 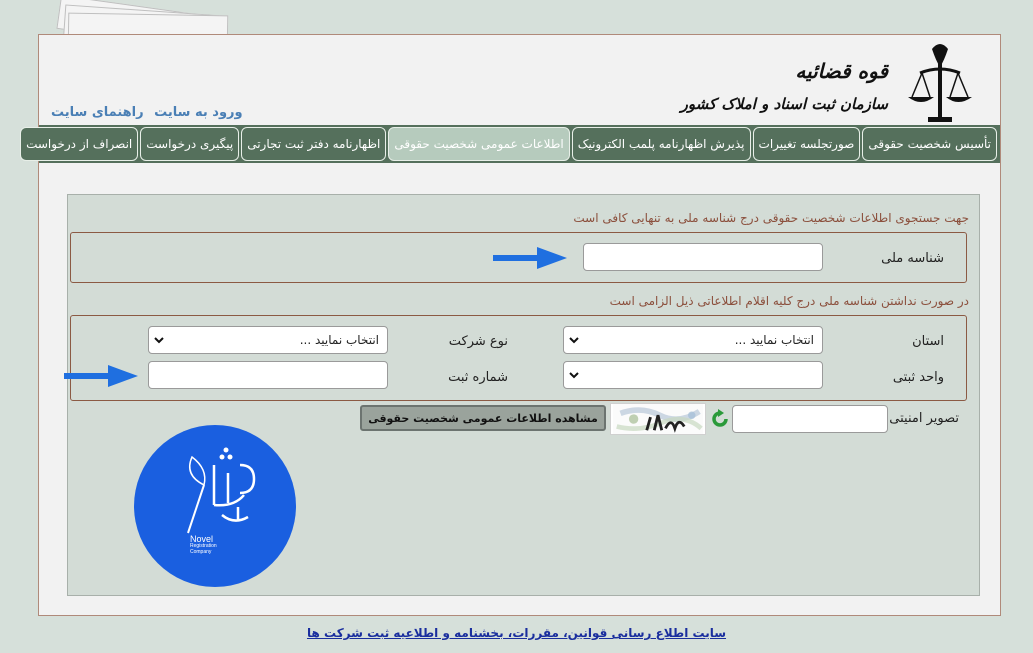 What do you see at coordinates (201, 551) in the screenshot?
I see `badge-sub-2: Company` at bounding box center [201, 551].